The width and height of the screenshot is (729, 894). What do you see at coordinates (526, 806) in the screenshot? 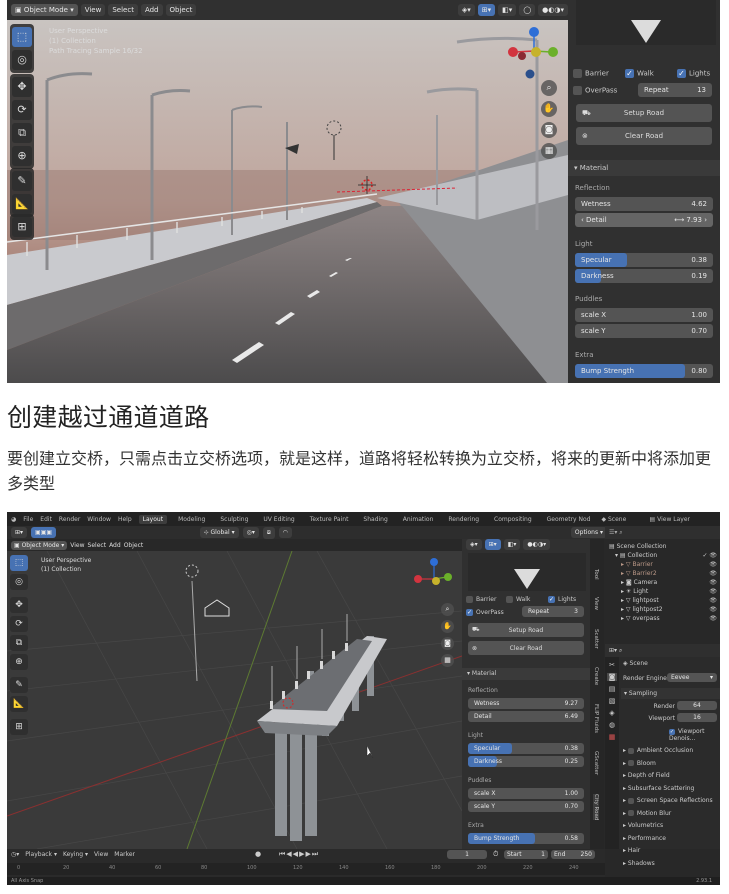
I see `scale-y-field-2: scale Y 0.70` at bounding box center [526, 806].